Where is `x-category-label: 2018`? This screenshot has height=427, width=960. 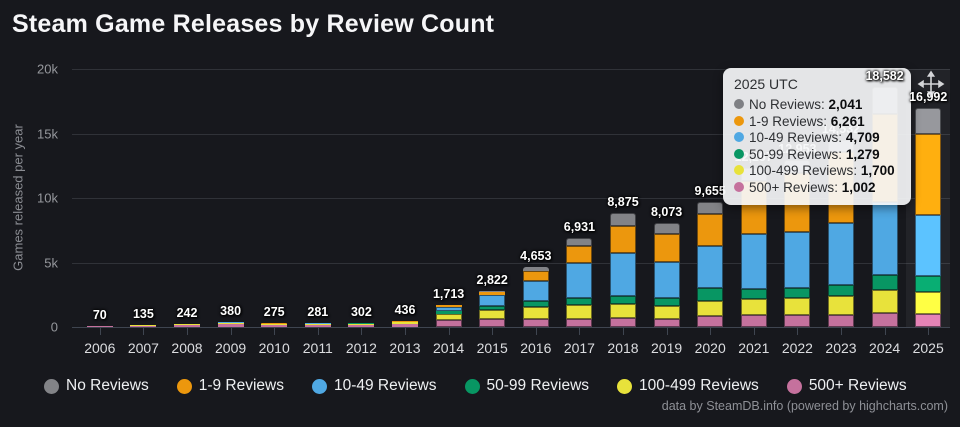
x-category-label: 2018 is located at coordinates (623, 348).